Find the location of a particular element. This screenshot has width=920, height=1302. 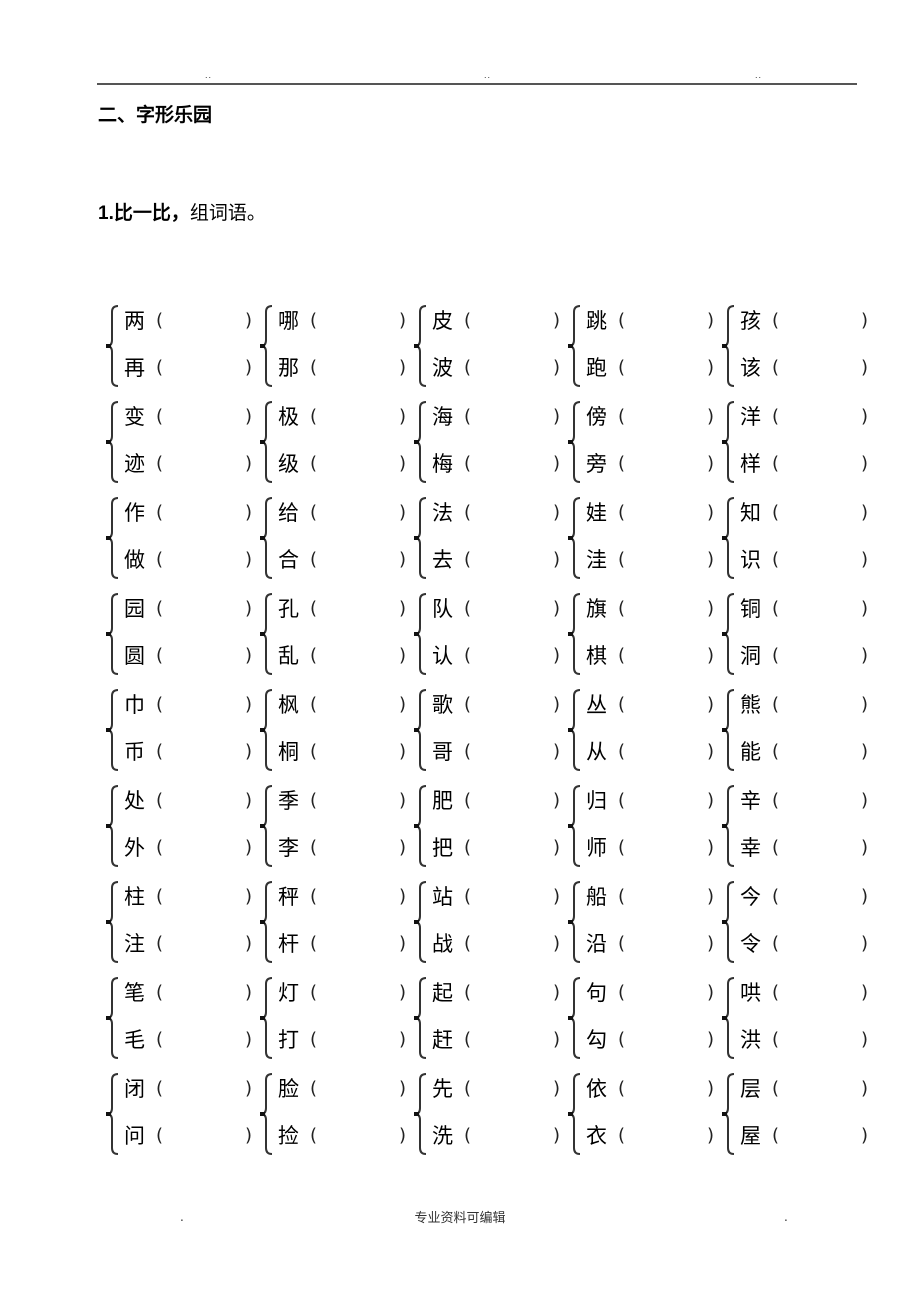

pair-line-top: 灯 () is located at coordinates (343, 993).